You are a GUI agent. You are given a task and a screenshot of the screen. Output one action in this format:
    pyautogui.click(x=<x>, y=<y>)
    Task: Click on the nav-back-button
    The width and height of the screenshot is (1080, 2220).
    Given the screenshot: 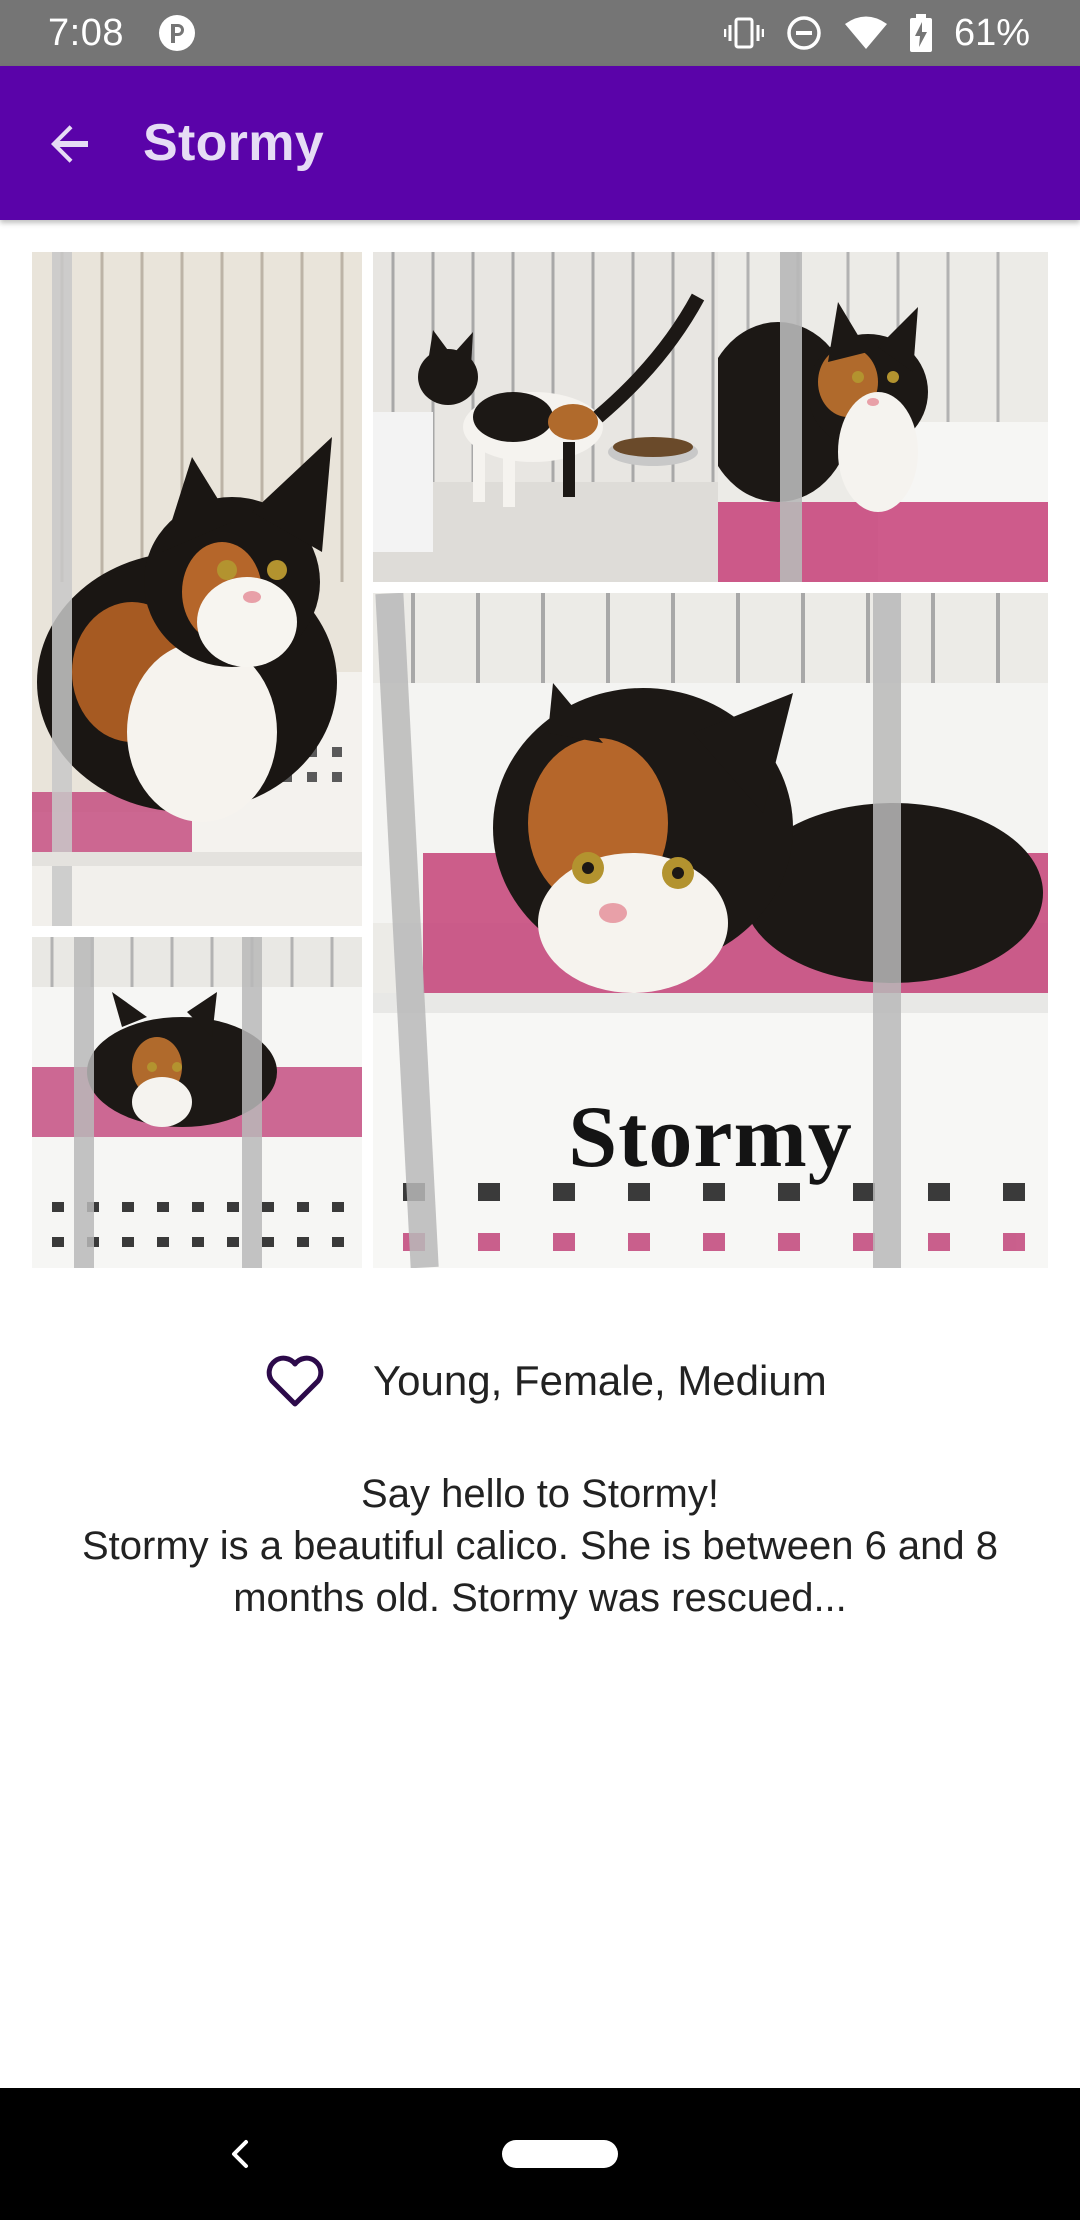 What is the action you would take?
    pyautogui.click(x=240, y=2154)
    